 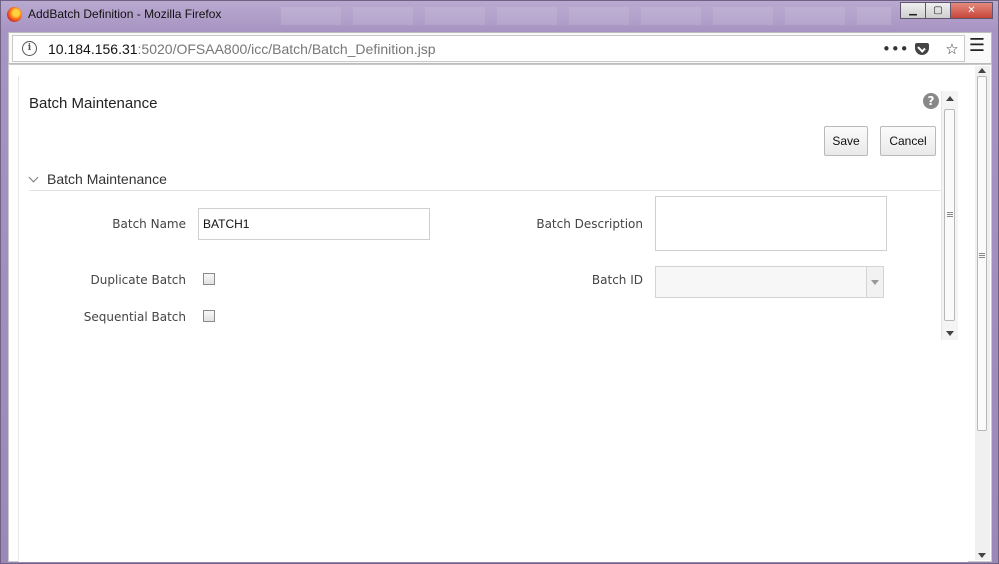 I want to click on window-title: AddBatch Definition - Mozilla Firefox, so click(x=125, y=14).